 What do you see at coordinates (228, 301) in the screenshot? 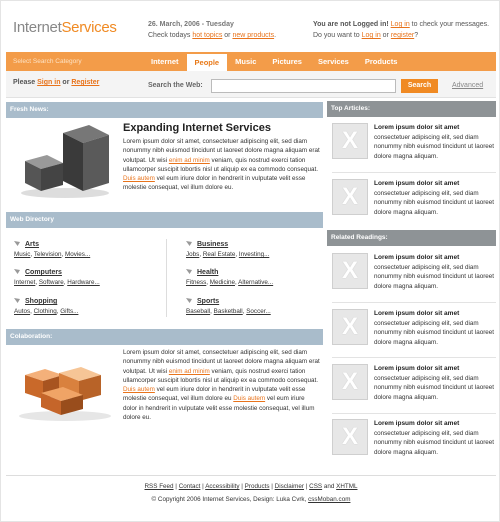
I see `dir-sports-title: Sports` at bounding box center [228, 301].